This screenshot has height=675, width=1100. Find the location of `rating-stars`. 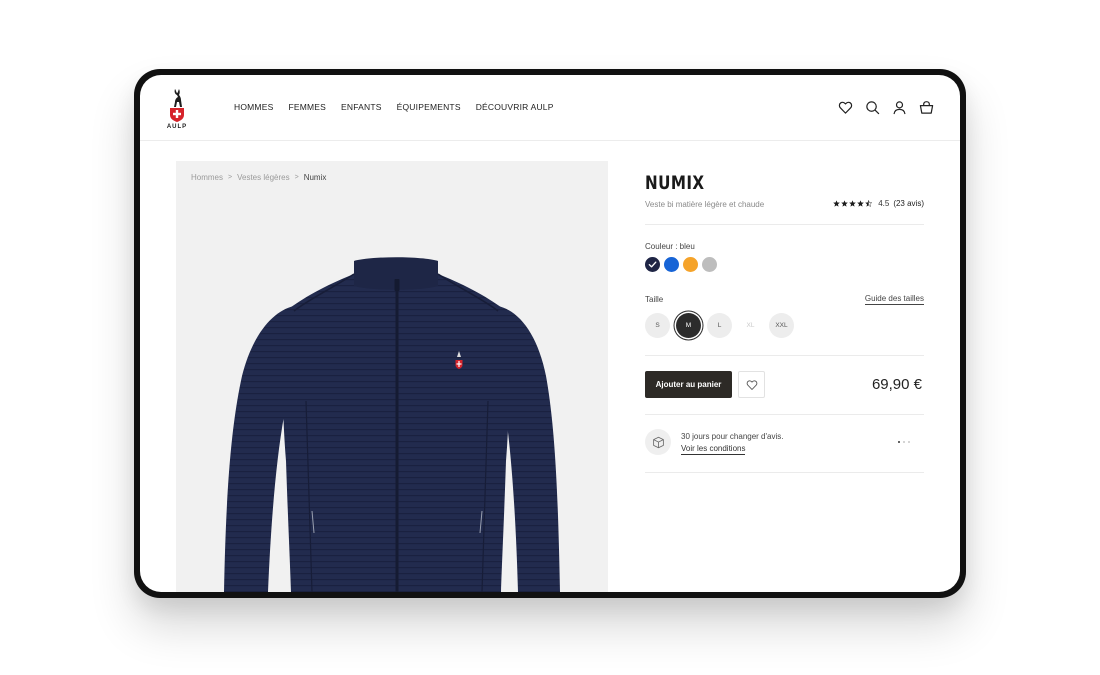

rating-stars is located at coordinates (853, 203).